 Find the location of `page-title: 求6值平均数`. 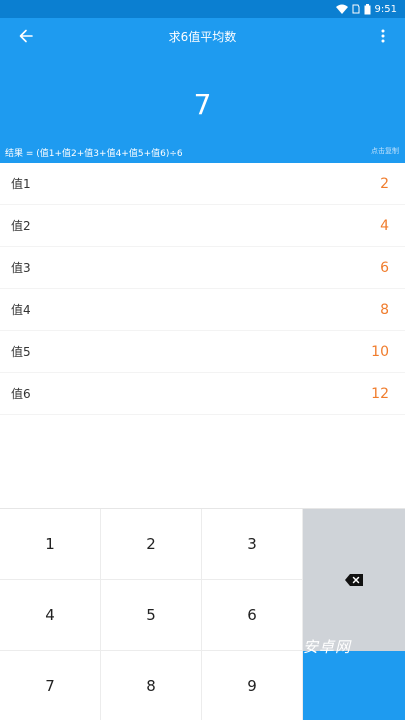

page-title: 求6值平均数 is located at coordinates (202, 36).